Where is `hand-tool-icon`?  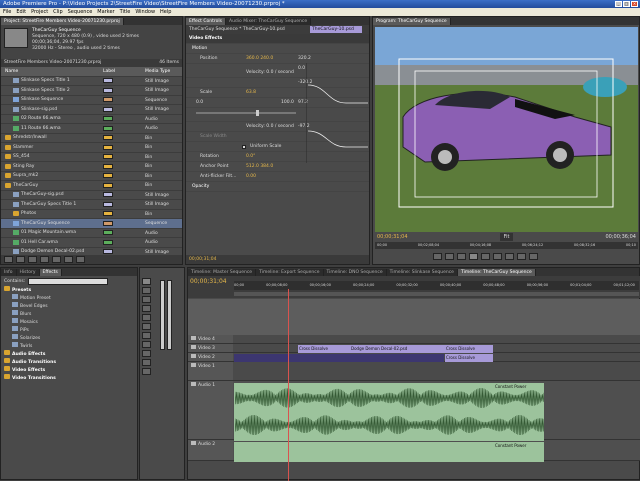
hand-tool-icon is located at coordinates (146, 362).